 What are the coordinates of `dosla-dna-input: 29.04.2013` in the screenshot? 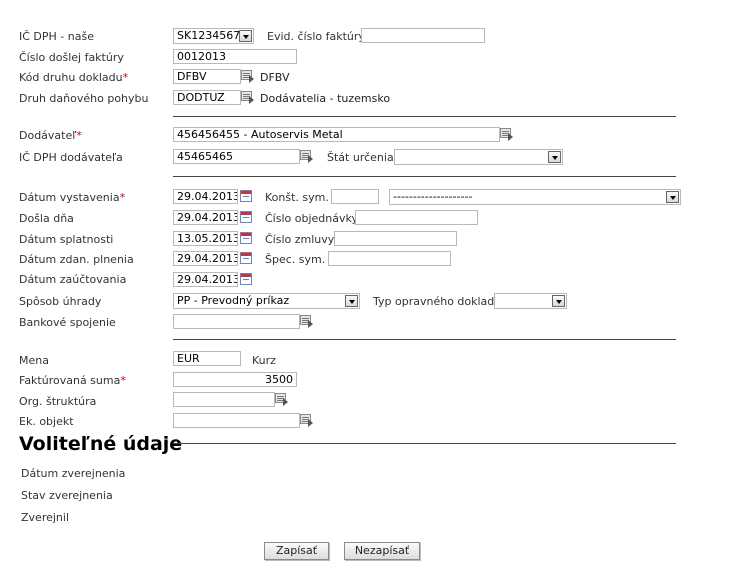 It's located at (205, 217).